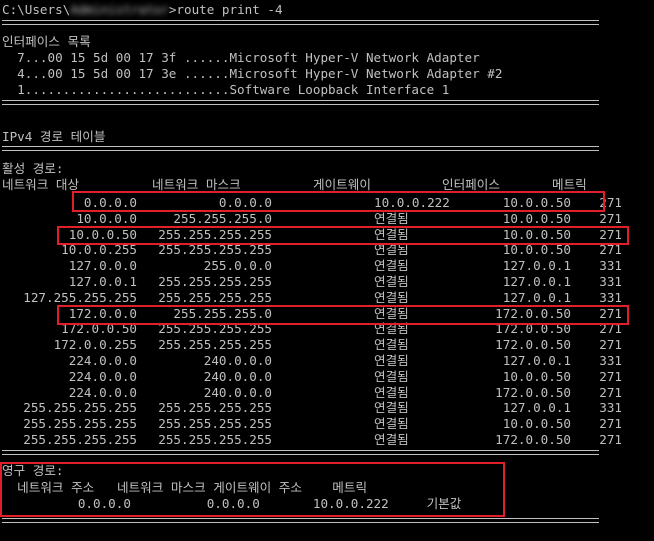 The height and width of the screenshot is (541, 654). Describe the element at coordinates (222, 218) in the screenshot. I see `route-netmask: 255.255.255.0` at that location.